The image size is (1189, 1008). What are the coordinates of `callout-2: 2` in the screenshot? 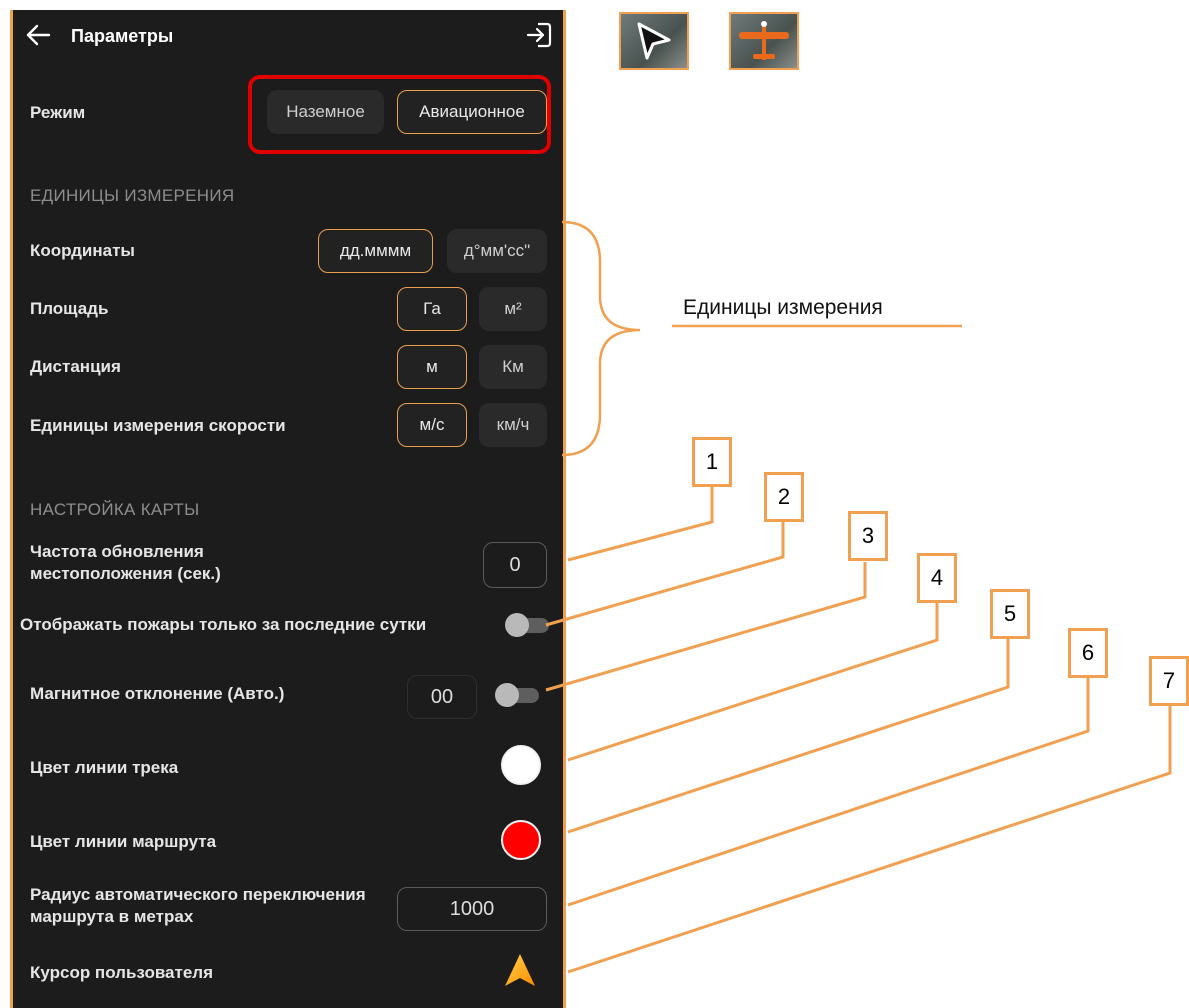 It's located at (784, 497).